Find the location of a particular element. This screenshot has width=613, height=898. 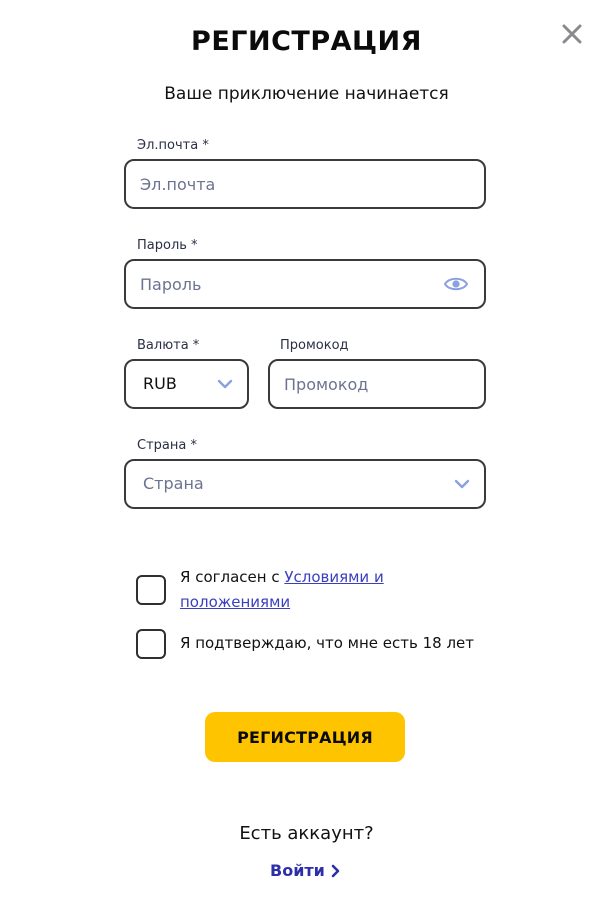

register-button: РЕГИСТРАЦИЯ is located at coordinates (305, 737).